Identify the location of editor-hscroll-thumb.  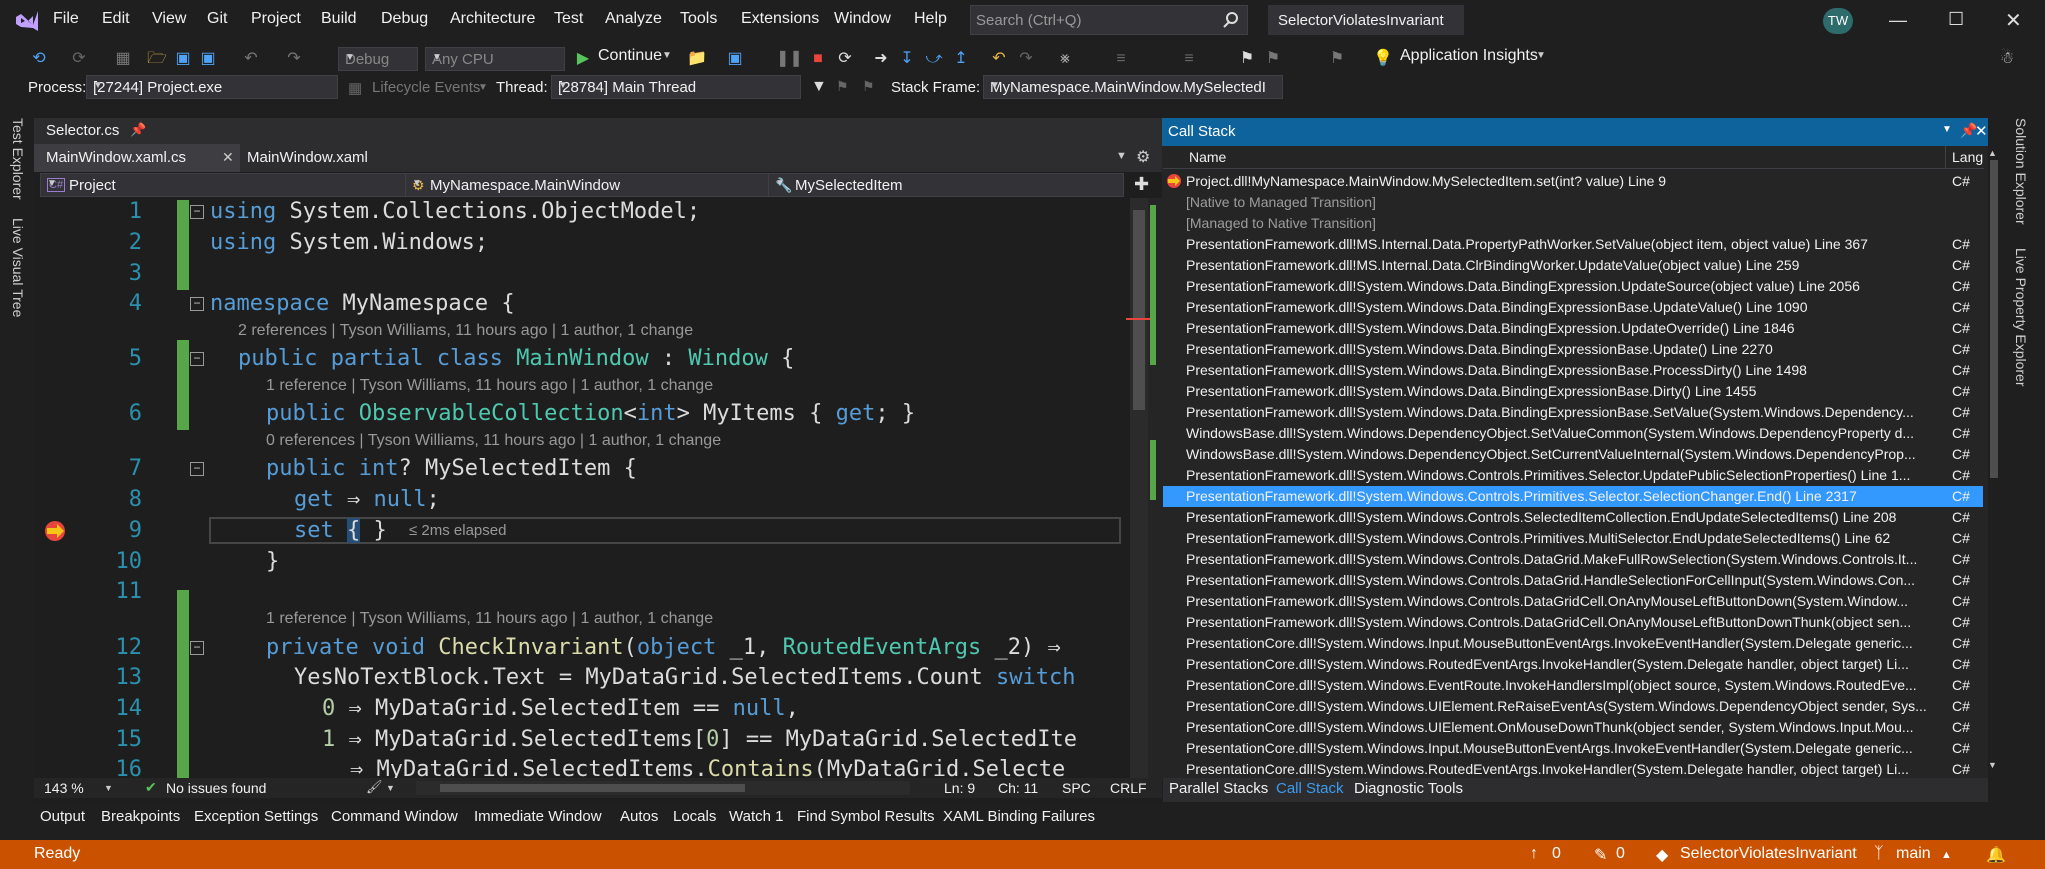
(592, 788).